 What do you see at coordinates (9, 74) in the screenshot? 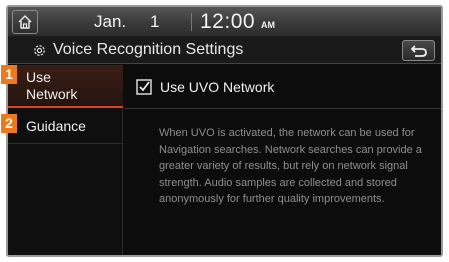
I see `callout-badge-1: 1` at bounding box center [9, 74].